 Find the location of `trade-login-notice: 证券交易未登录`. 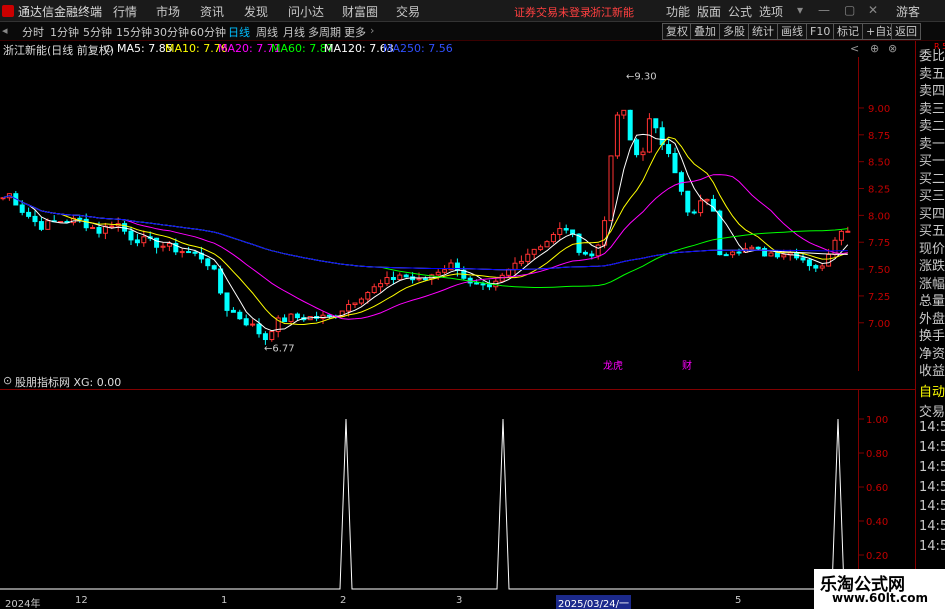

trade-login-notice: 证券交易未登录 is located at coordinates (552, 12).